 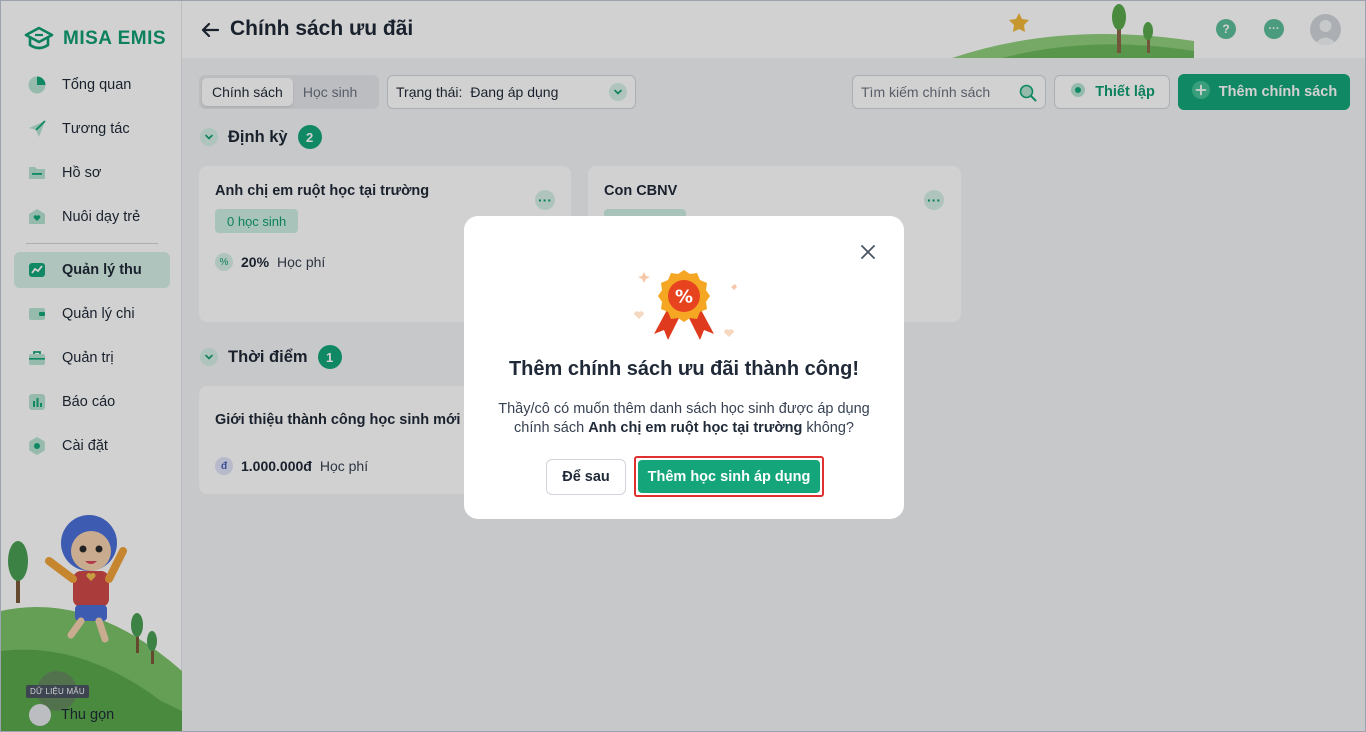 What do you see at coordinates (695, 428) in the screenshot?
I see `dialog-policy-name: Anh chị em ruột học tại trường` at bounding box center [695, 428].